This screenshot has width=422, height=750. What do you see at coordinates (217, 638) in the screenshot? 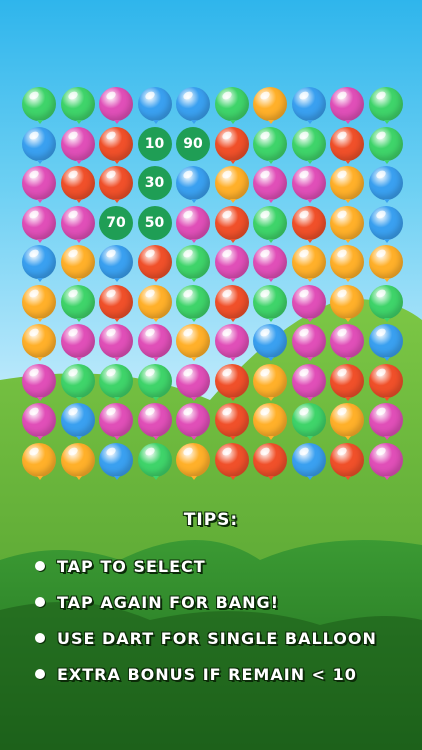
I see `tip-text: USE DART FOR SINGLE BALLOON` at bounding box center [217, 638].